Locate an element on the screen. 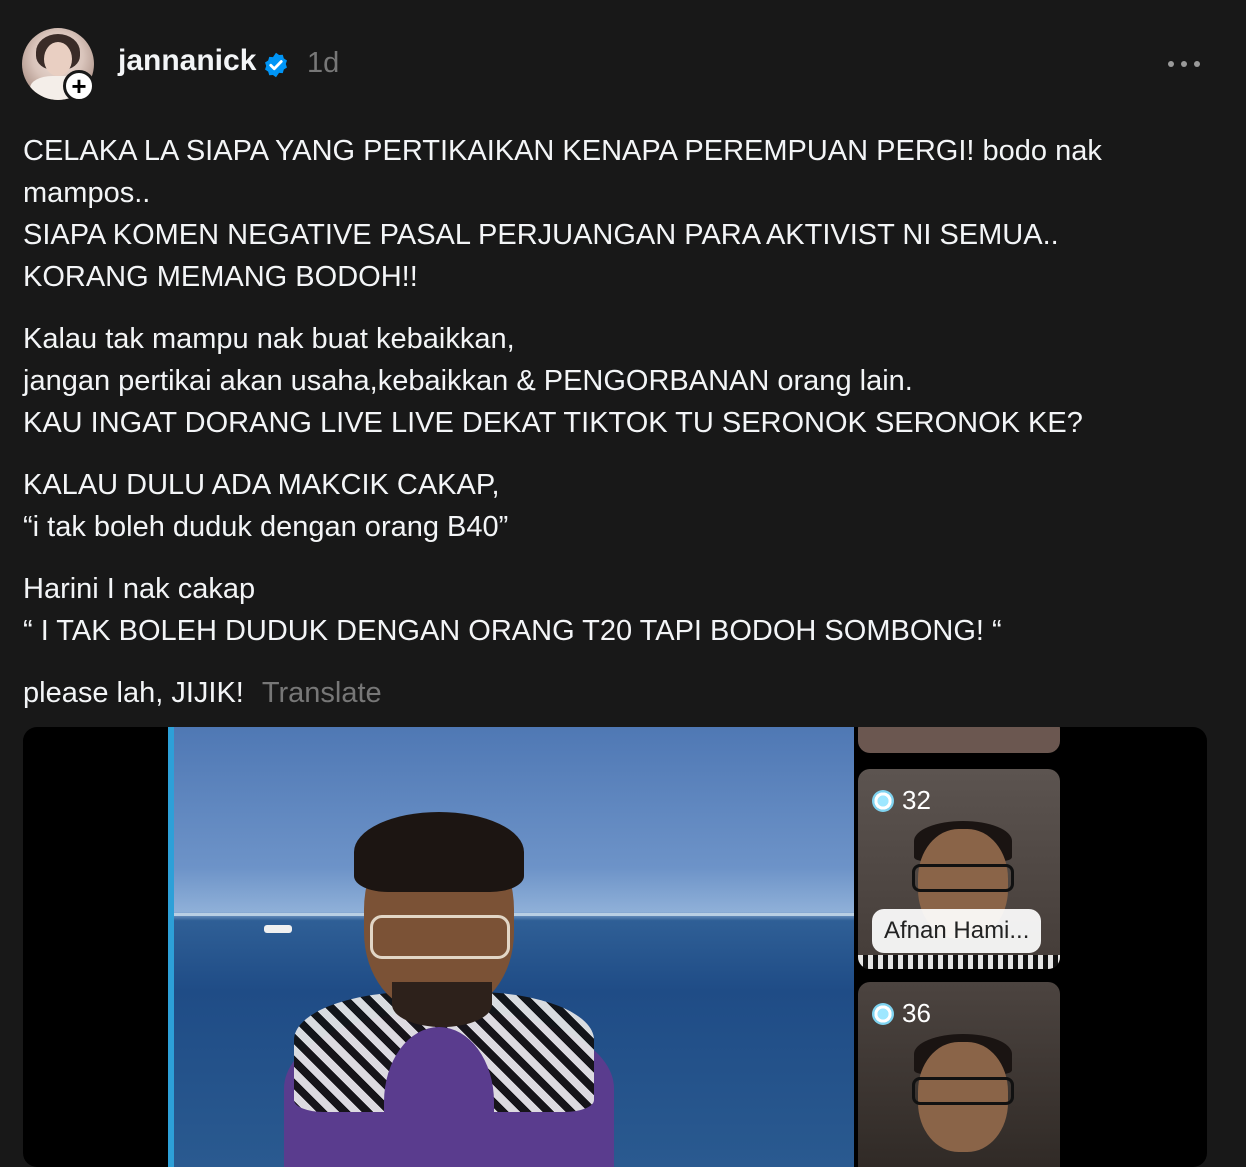 The width and height of the screenshot is (1246, 1167). verified-badge-icon is located at coordinates (276, 65).